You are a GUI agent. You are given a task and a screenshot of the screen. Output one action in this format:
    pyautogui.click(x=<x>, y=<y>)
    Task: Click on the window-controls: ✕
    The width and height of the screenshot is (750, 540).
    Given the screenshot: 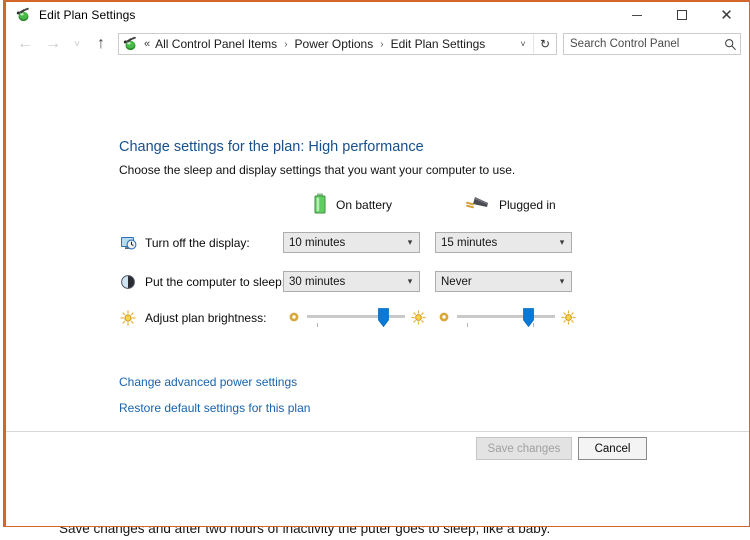 What is the action you would take?
    pyautogui.click(x=681, y=15)
    